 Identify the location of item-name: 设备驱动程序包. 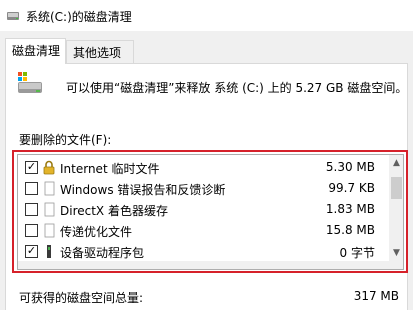
(102, 253).